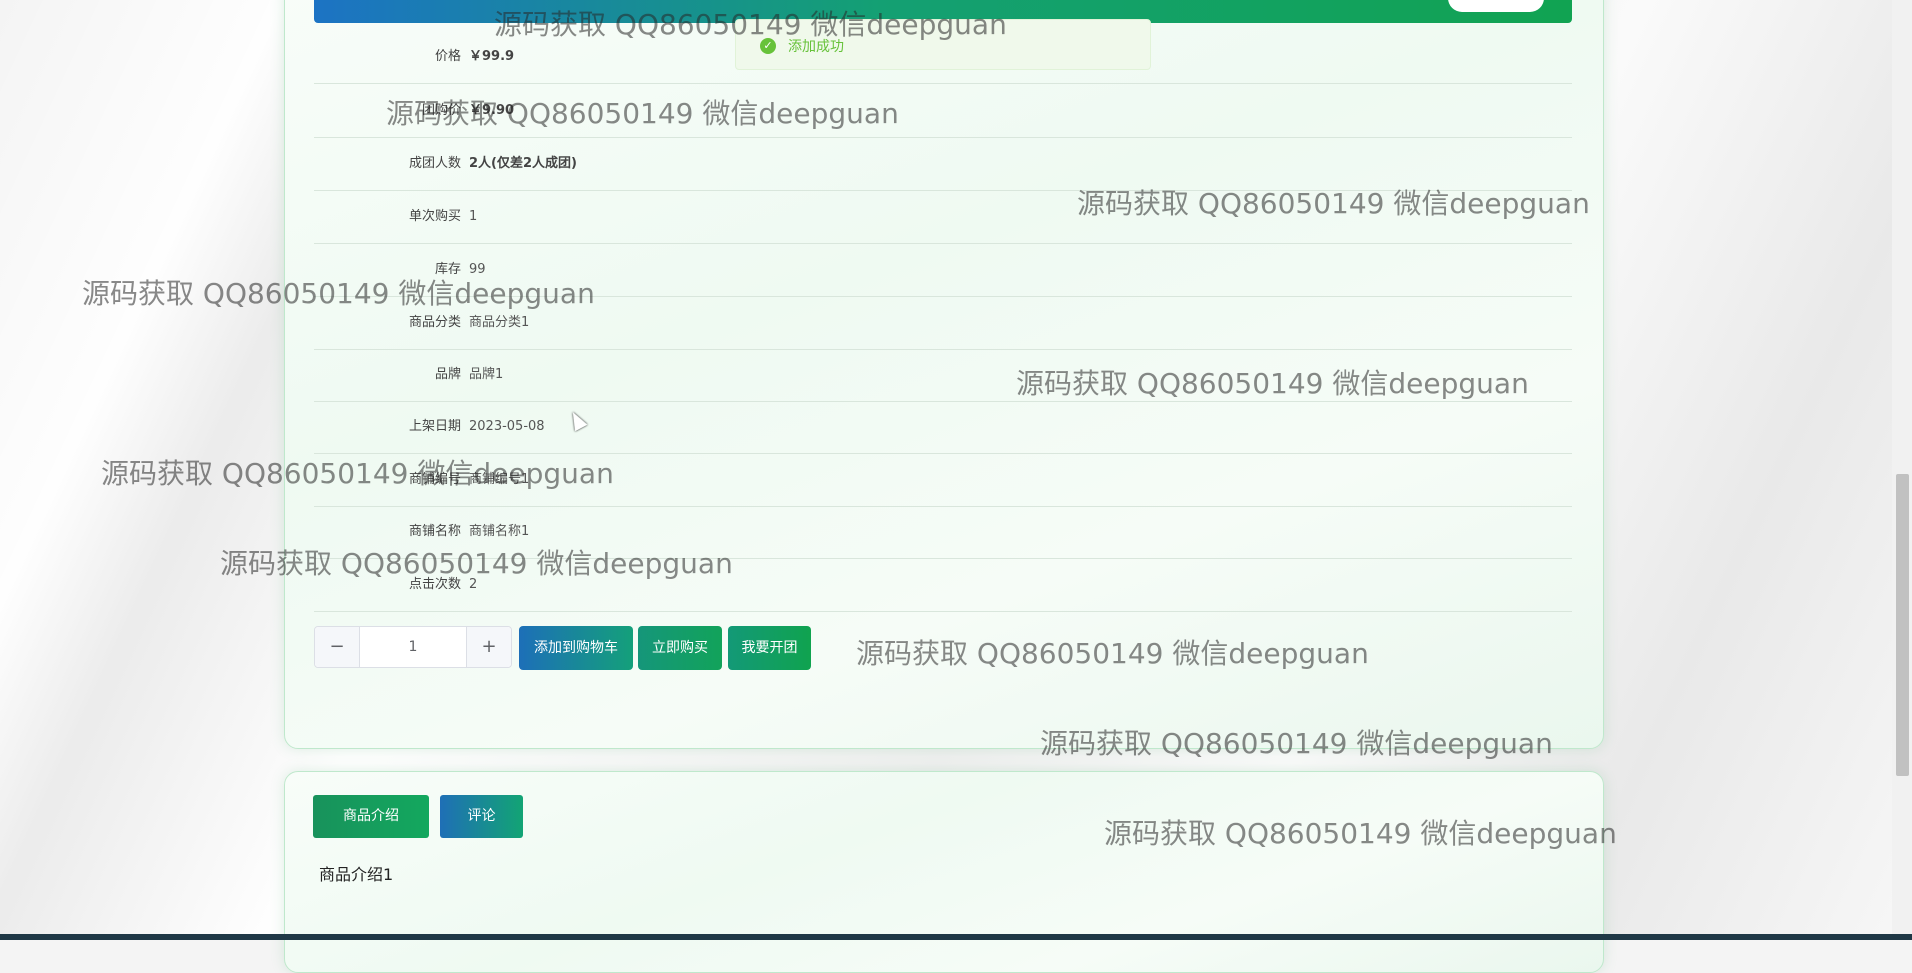 The image size is (1912, 973). What do you see at coordinates (1496, 6) in the screenshot?
I see `title-bar-pill` at bounding box center [1496, 6].